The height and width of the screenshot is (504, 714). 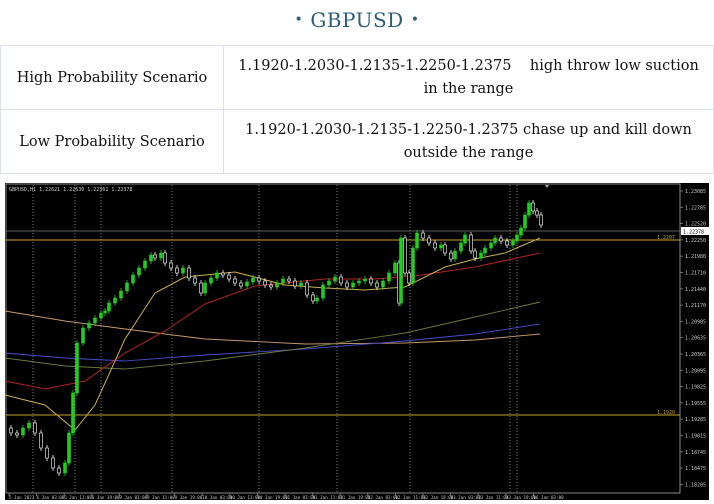 What do you see at coordinates (548, 497) in the screenshot?
I see `time-tick-label: 16 Jan 03:00` at bounding box center [548, 497].